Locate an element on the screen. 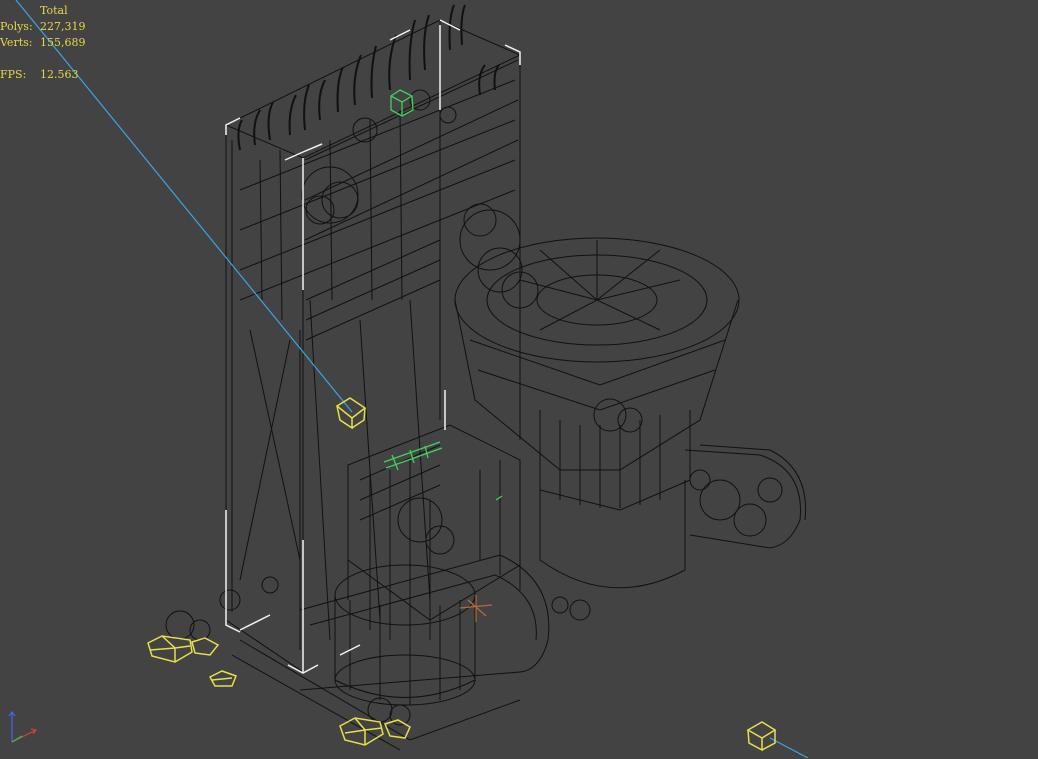 The width and height of the screenshot is (1038, 759). signage-green is located at coordinates (413, 456).